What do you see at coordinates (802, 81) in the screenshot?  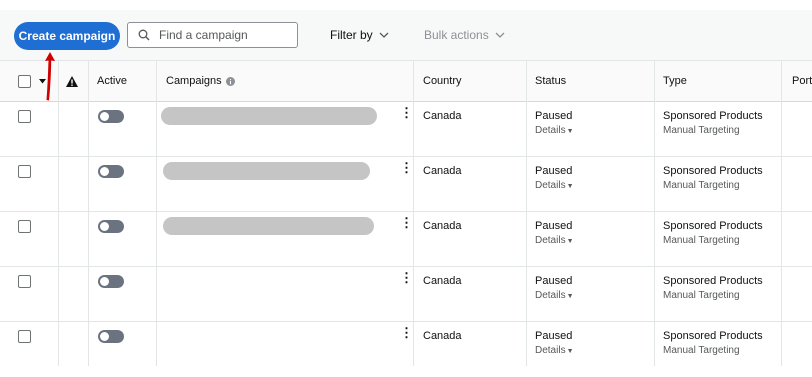 I see `column-header-portfolio: Portf` at bounding box center [802, 81].